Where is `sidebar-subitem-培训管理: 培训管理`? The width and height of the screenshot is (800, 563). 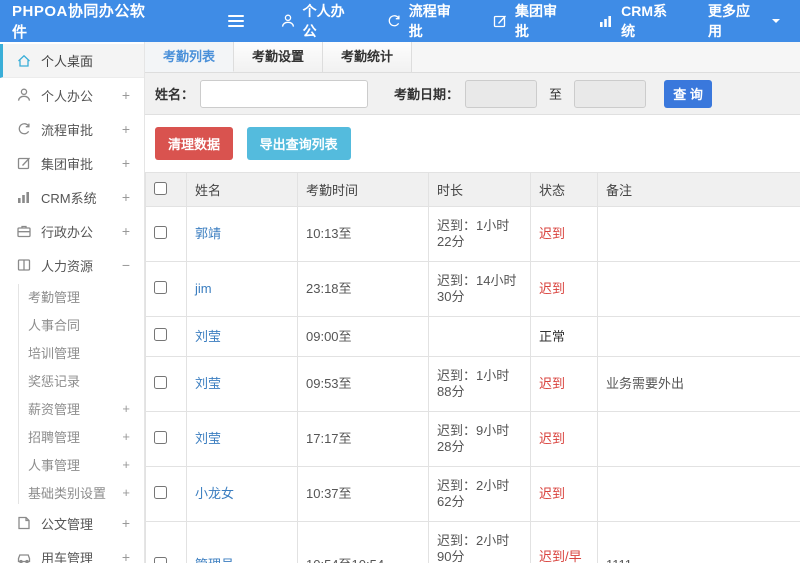 sidebar-subitem-培训管理: 培训管理 is located at coordinates (72, 352).